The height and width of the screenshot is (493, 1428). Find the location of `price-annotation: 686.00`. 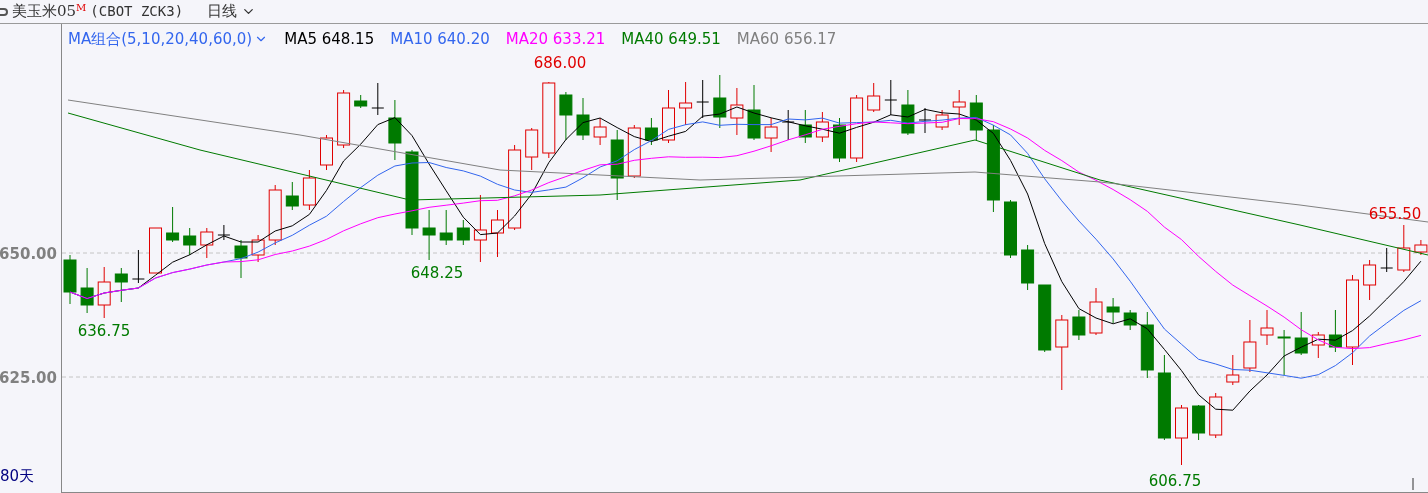

price-annotation: 686.00 is located at coordinates (560, 63).